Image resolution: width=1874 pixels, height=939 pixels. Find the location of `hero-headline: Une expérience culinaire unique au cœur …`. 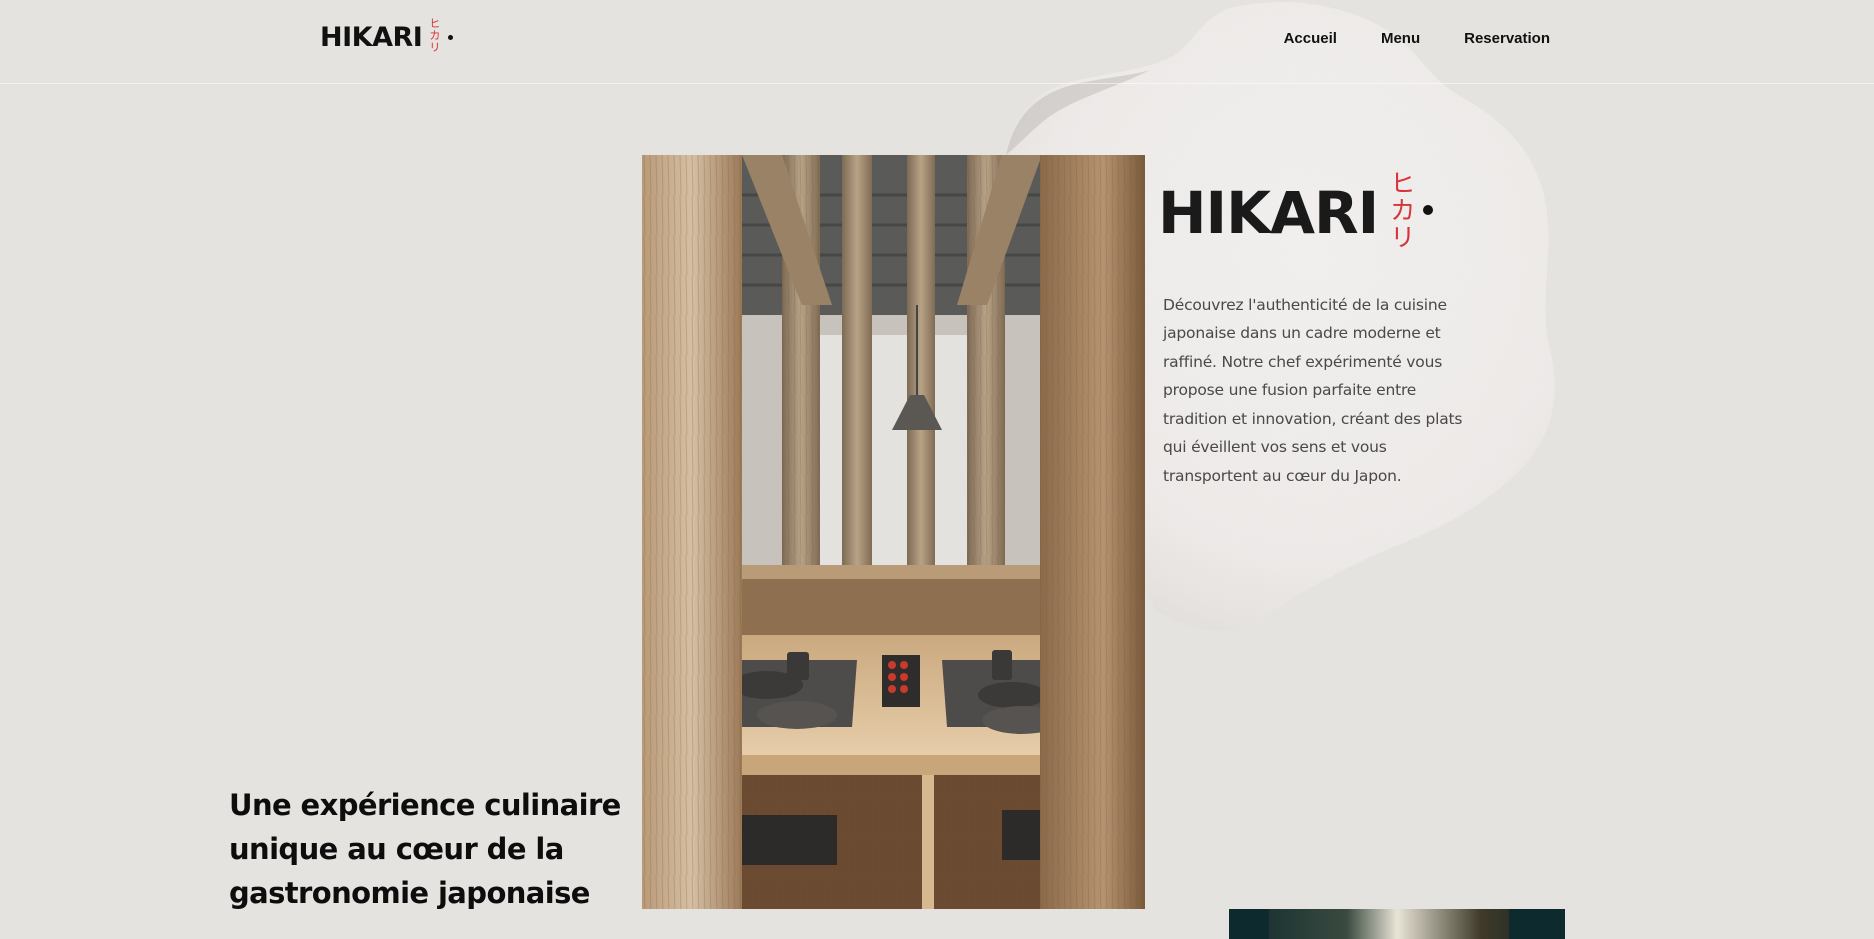

hero-headline: Une expérience culinaire unique au cœur … is located at coordinates (425, 849).